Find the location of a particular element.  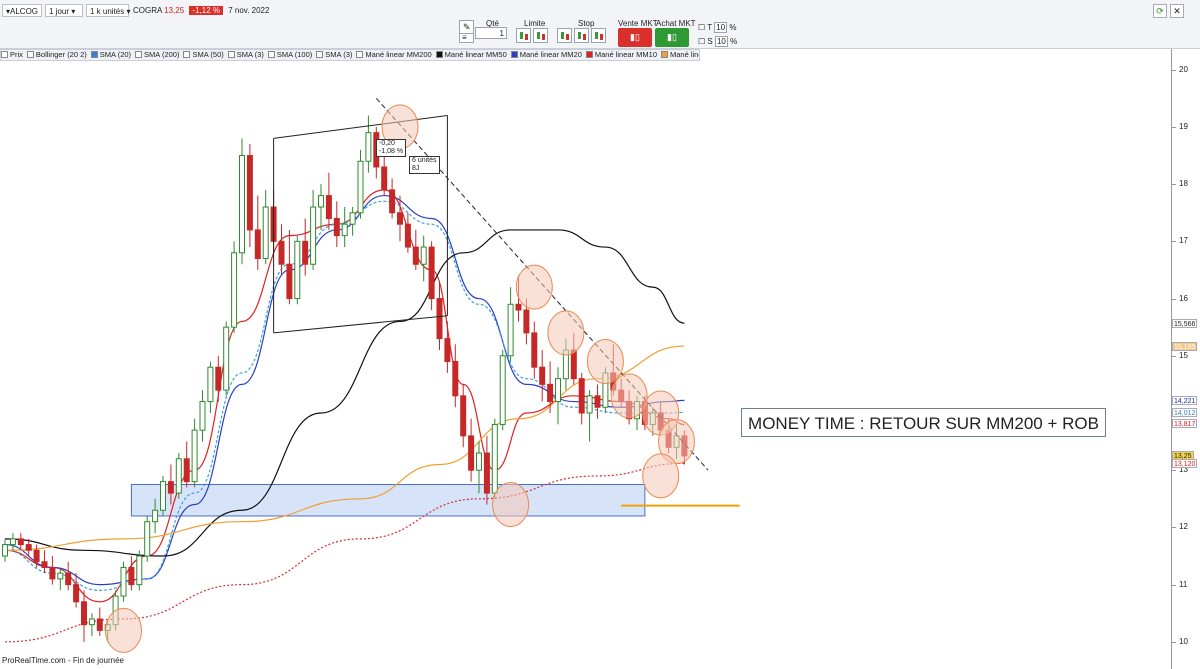

s-percent: % is located at coordinates (734, 41).